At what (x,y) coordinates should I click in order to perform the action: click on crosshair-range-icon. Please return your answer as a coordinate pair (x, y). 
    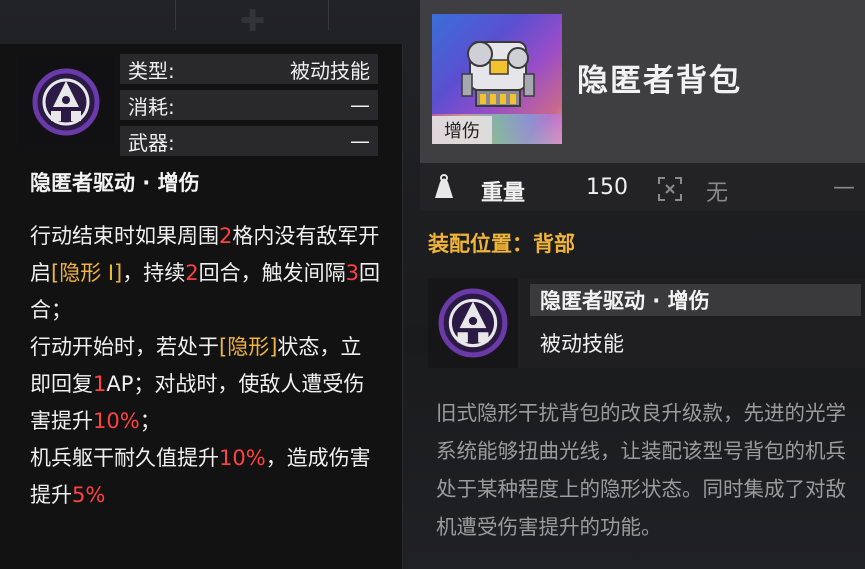
    Looking at the image, I should click on (670, 189).